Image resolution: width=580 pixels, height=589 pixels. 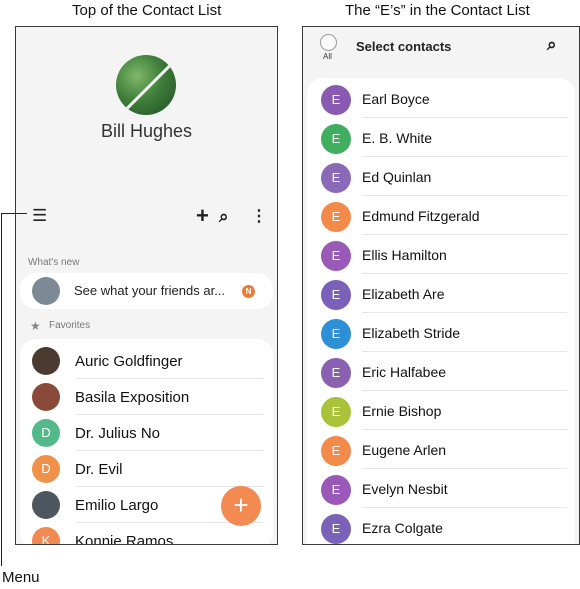 I want to click on contact-name: Earl Boyce, so click(x=396, y=99).